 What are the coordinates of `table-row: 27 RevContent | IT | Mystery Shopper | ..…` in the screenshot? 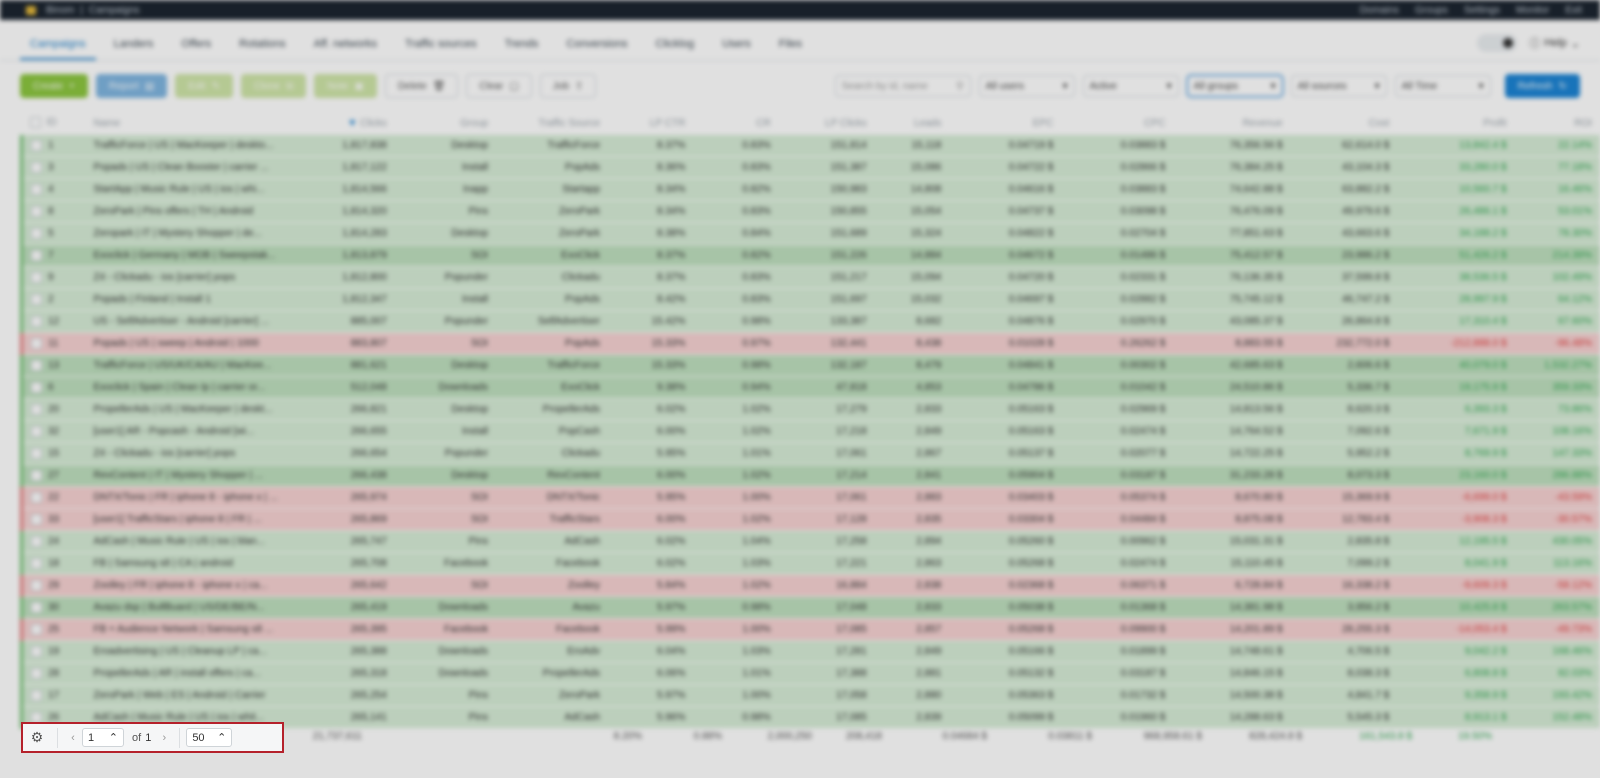 It's located at (810, 475).